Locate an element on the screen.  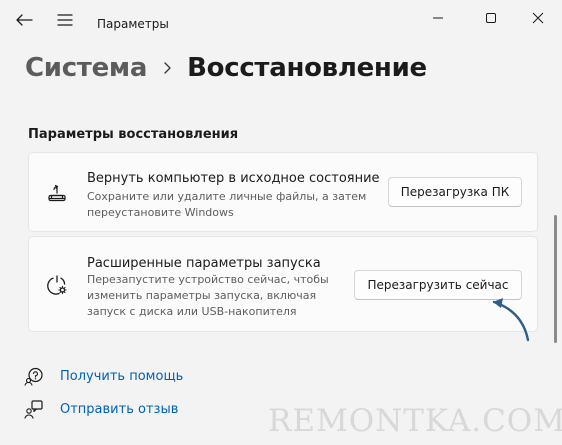
breadcrumb-parent-link: Система is located at coordinates (86, 68).